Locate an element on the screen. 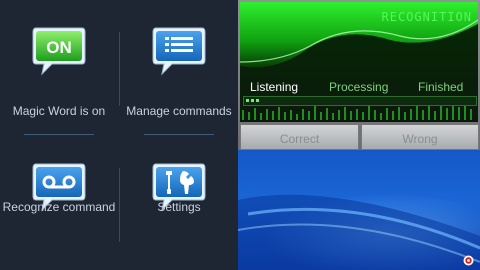 This screenshot has width=480, height=270. on-badge-text: ON is located at coordinates (59, 47).